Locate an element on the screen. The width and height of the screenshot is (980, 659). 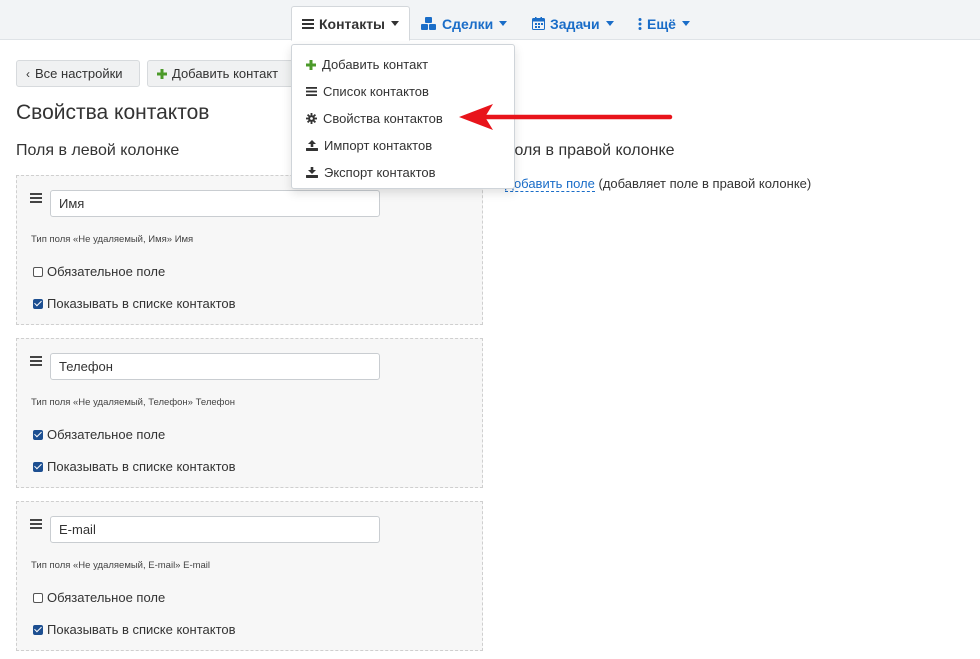
add-contact-button: Добавить контакт is located at coordinates (222, 73).